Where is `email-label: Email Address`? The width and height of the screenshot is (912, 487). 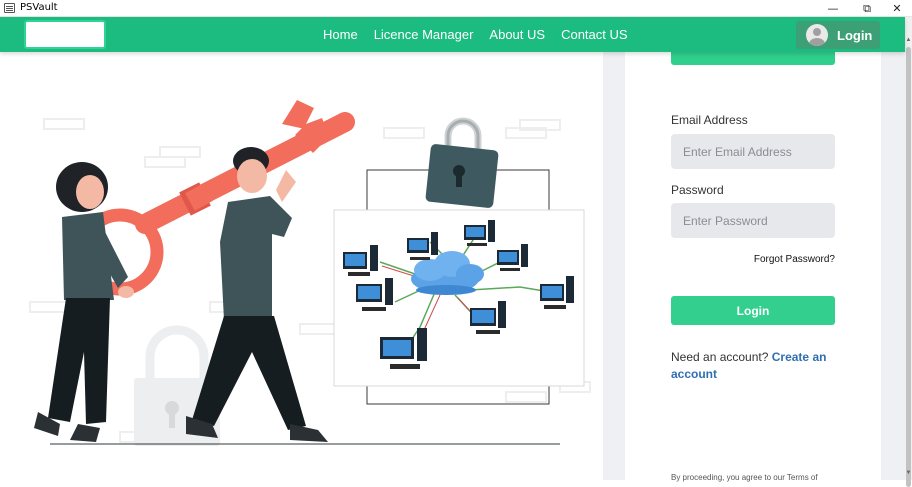 email-label: Email Address is located at coordinates (709, 120).